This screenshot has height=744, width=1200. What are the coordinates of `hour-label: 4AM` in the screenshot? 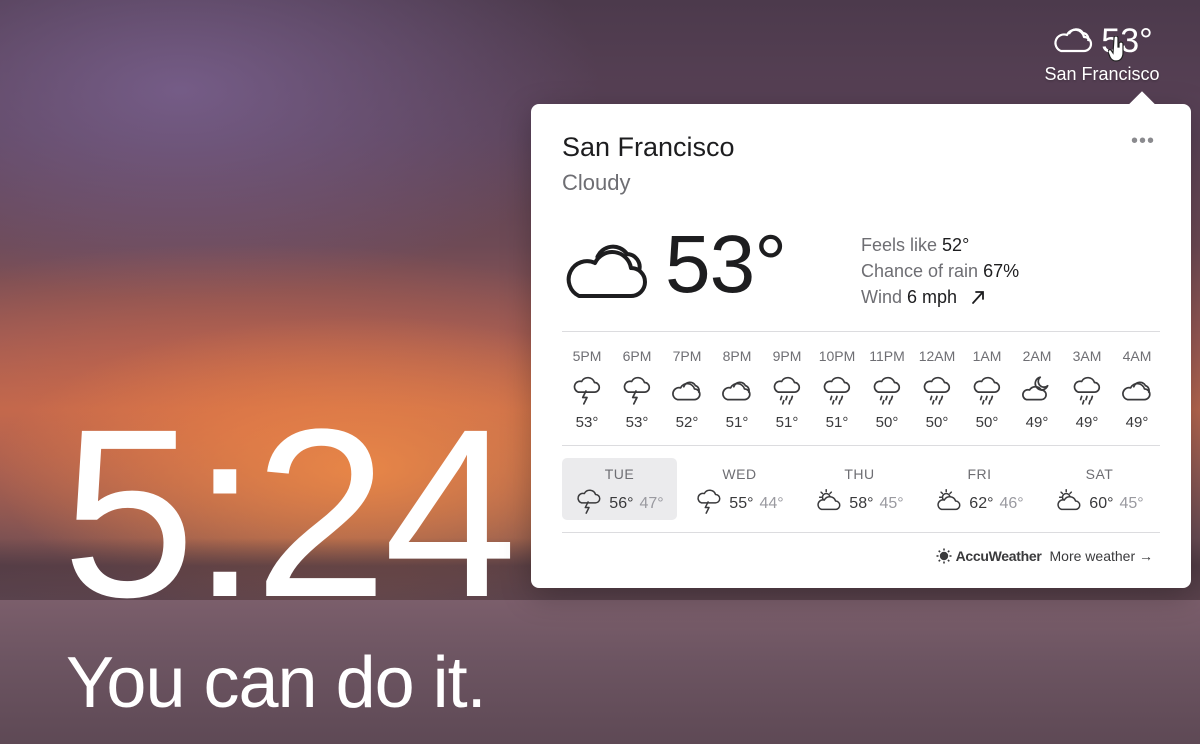 It's located at (1137, 356).